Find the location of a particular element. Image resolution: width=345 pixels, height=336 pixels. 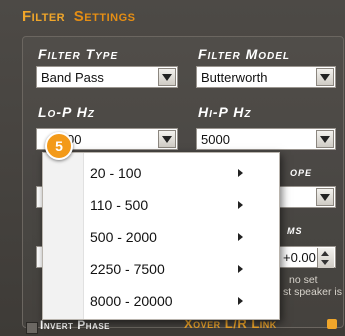

filter-model-value: Butterworth is located at coordinates (234, 77).